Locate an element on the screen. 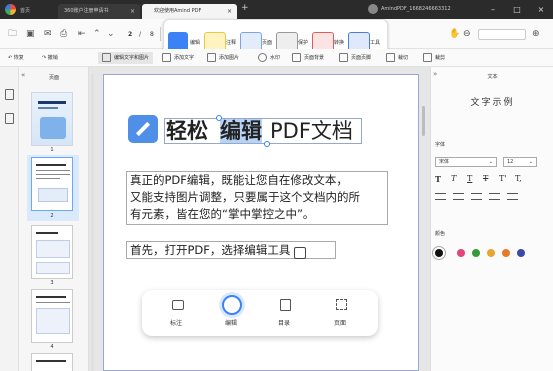  undo-button: ↶ 恢复 is located at coordinates (16, 58).